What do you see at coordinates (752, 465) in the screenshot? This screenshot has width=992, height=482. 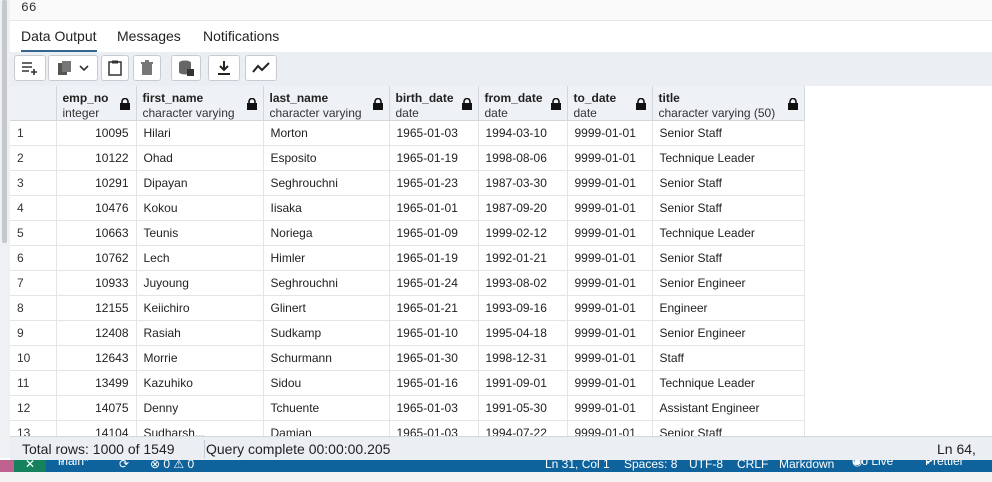 I see `line-ending: CRLF` at bounding box center [752, 465].